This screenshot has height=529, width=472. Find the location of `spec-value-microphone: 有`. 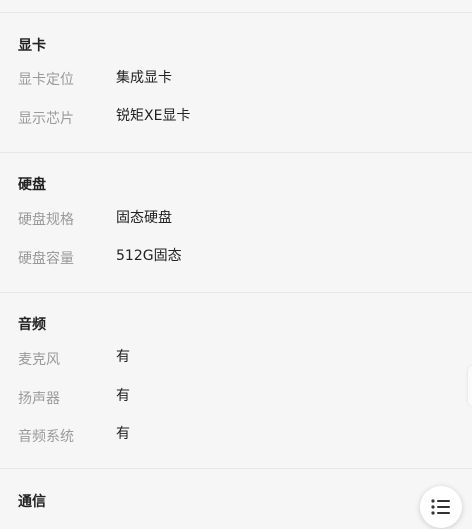

spec-value-microphone: 有 is located at coordinates (123, 357).